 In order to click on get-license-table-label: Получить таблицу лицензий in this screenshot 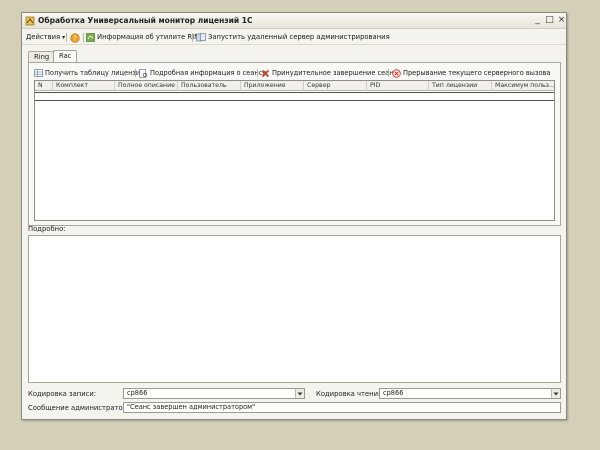, I will do `click(95, 73)`.